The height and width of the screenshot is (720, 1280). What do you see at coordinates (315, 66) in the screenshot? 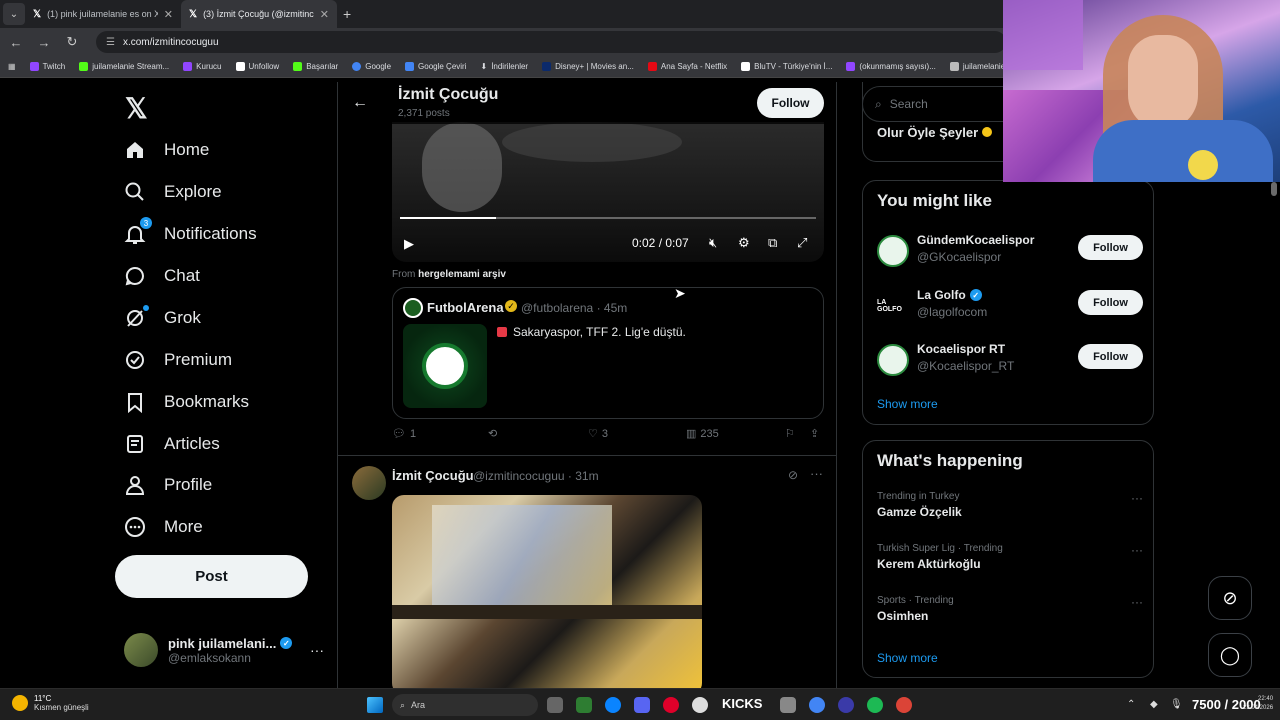
I see `bookmark-item: Başarılar` at bounding box center [315, 66].